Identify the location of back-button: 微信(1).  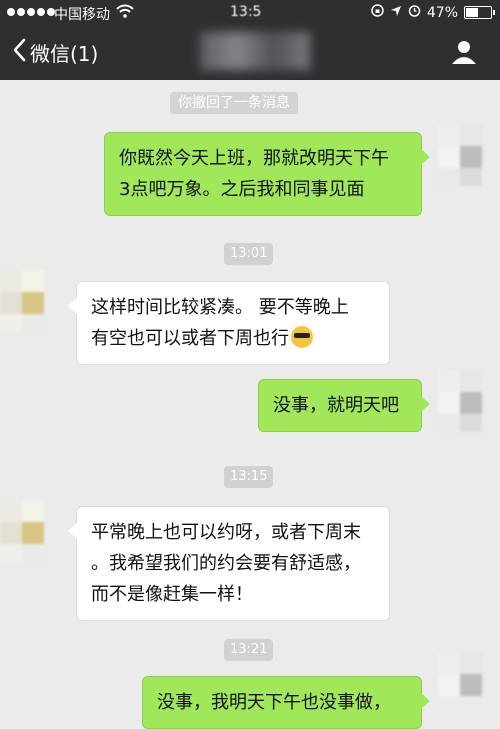
(55, 52).